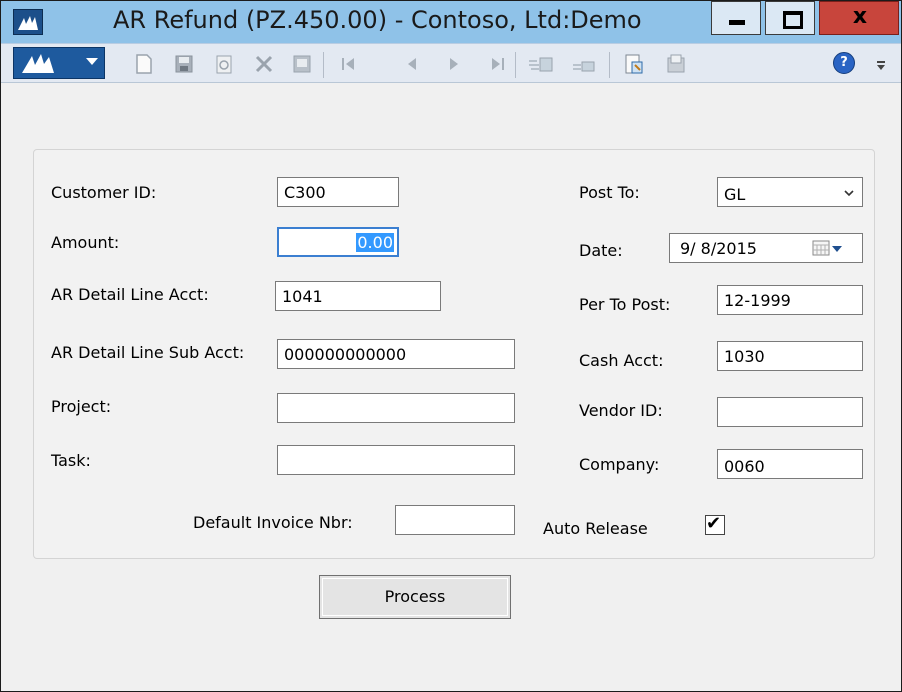 The width and height of the screenshot is (902, 692). Describe the element at coordinates (634, 64) in the screenshot. I see `attachment-icon` at that location.